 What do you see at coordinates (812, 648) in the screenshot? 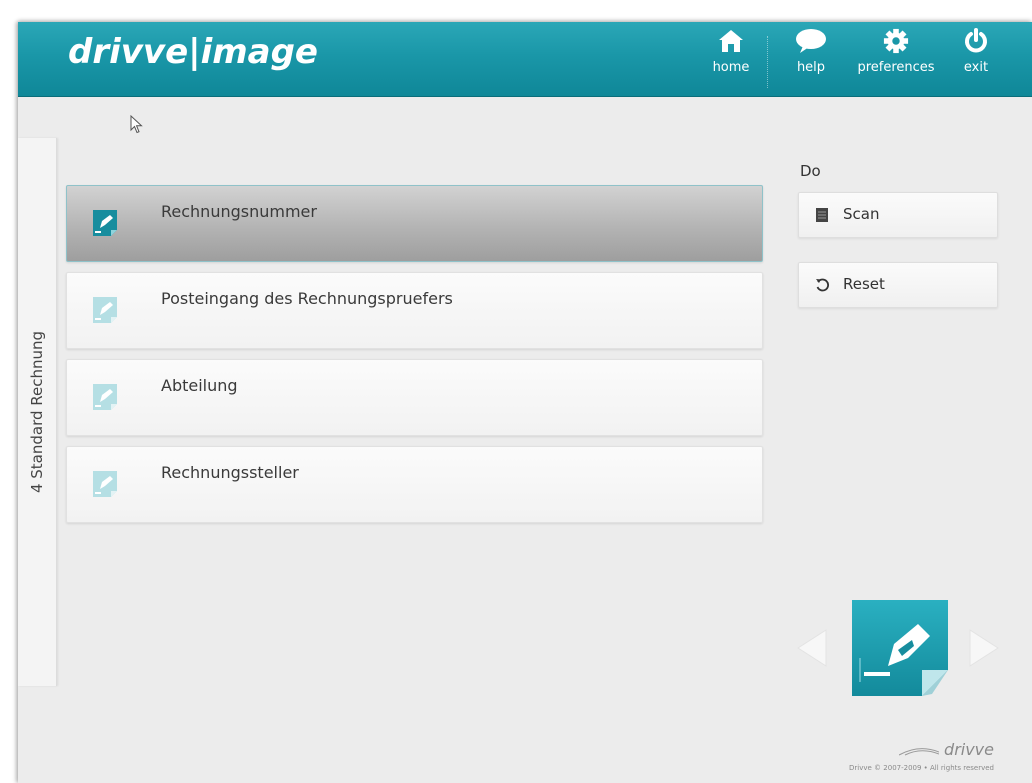
I see `arrow-left-icon` at bounding box center [812, 648].